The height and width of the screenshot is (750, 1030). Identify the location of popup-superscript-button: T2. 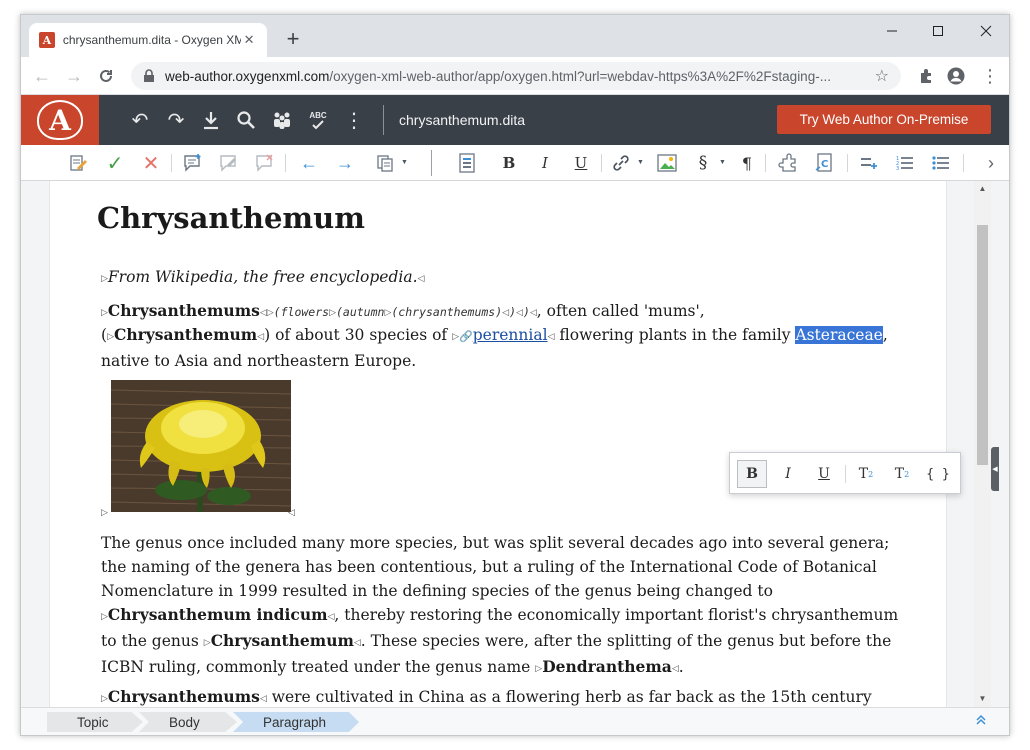
(902, 474).